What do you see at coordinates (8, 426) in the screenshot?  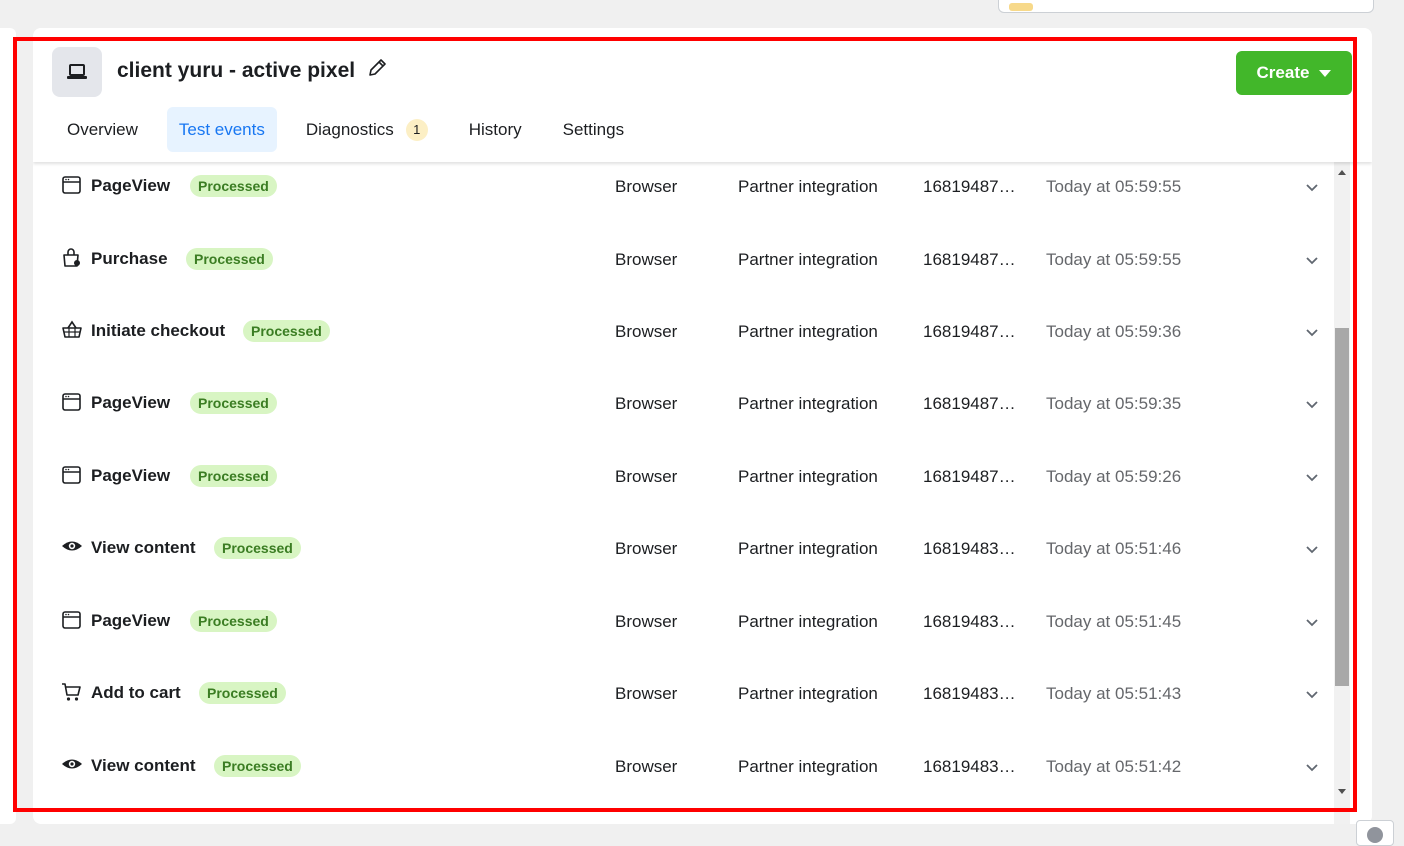 I see `left-panel-edge` at bounding box center [8, 426].